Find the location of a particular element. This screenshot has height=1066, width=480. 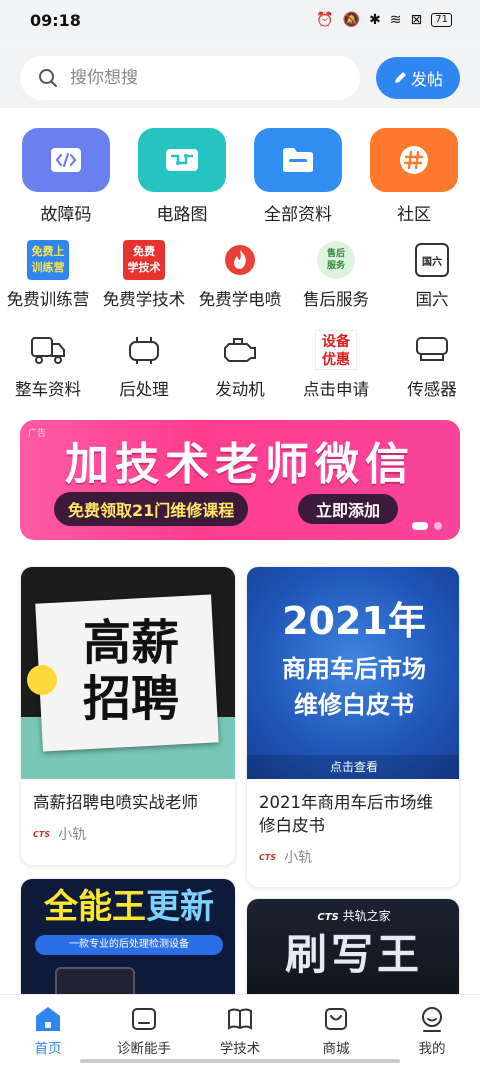

shortcut-vehicle-data: 整车资料 is located at coordinates (48, 365).